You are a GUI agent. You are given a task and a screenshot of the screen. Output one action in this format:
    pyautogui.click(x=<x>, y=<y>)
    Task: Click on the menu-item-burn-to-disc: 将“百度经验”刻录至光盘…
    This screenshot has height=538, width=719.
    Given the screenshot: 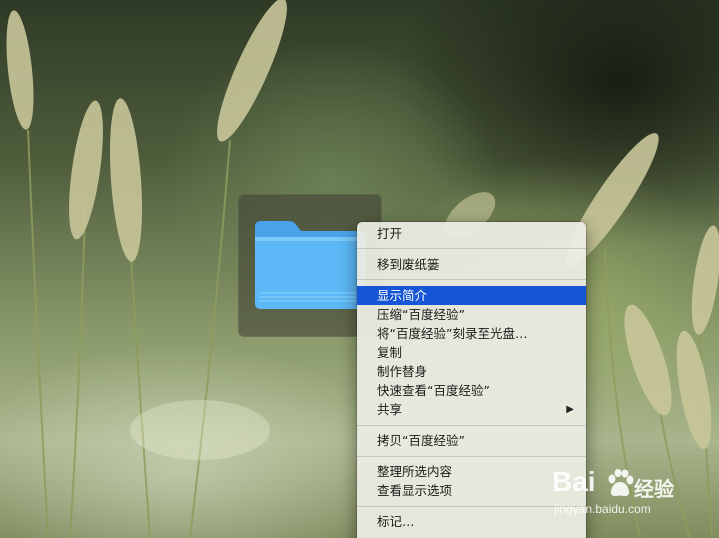 What is the action you would take?
    pyautogui.click(x=471, y=333)
    